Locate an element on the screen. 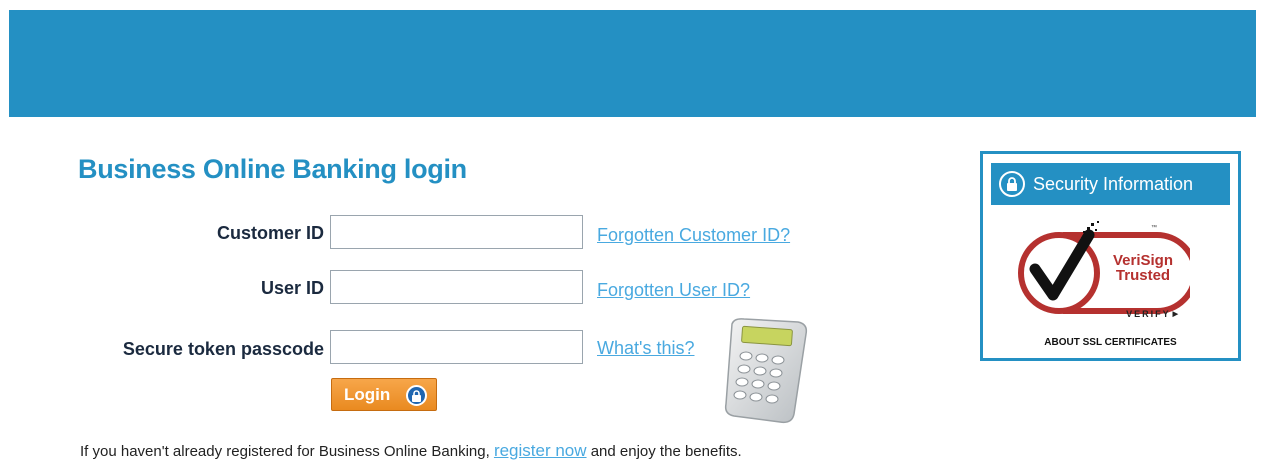 The width and height of the screenshot is (1265, 462). forgotten-user-id-link: Forgotten User ID? is located at coordinates (673, 290).